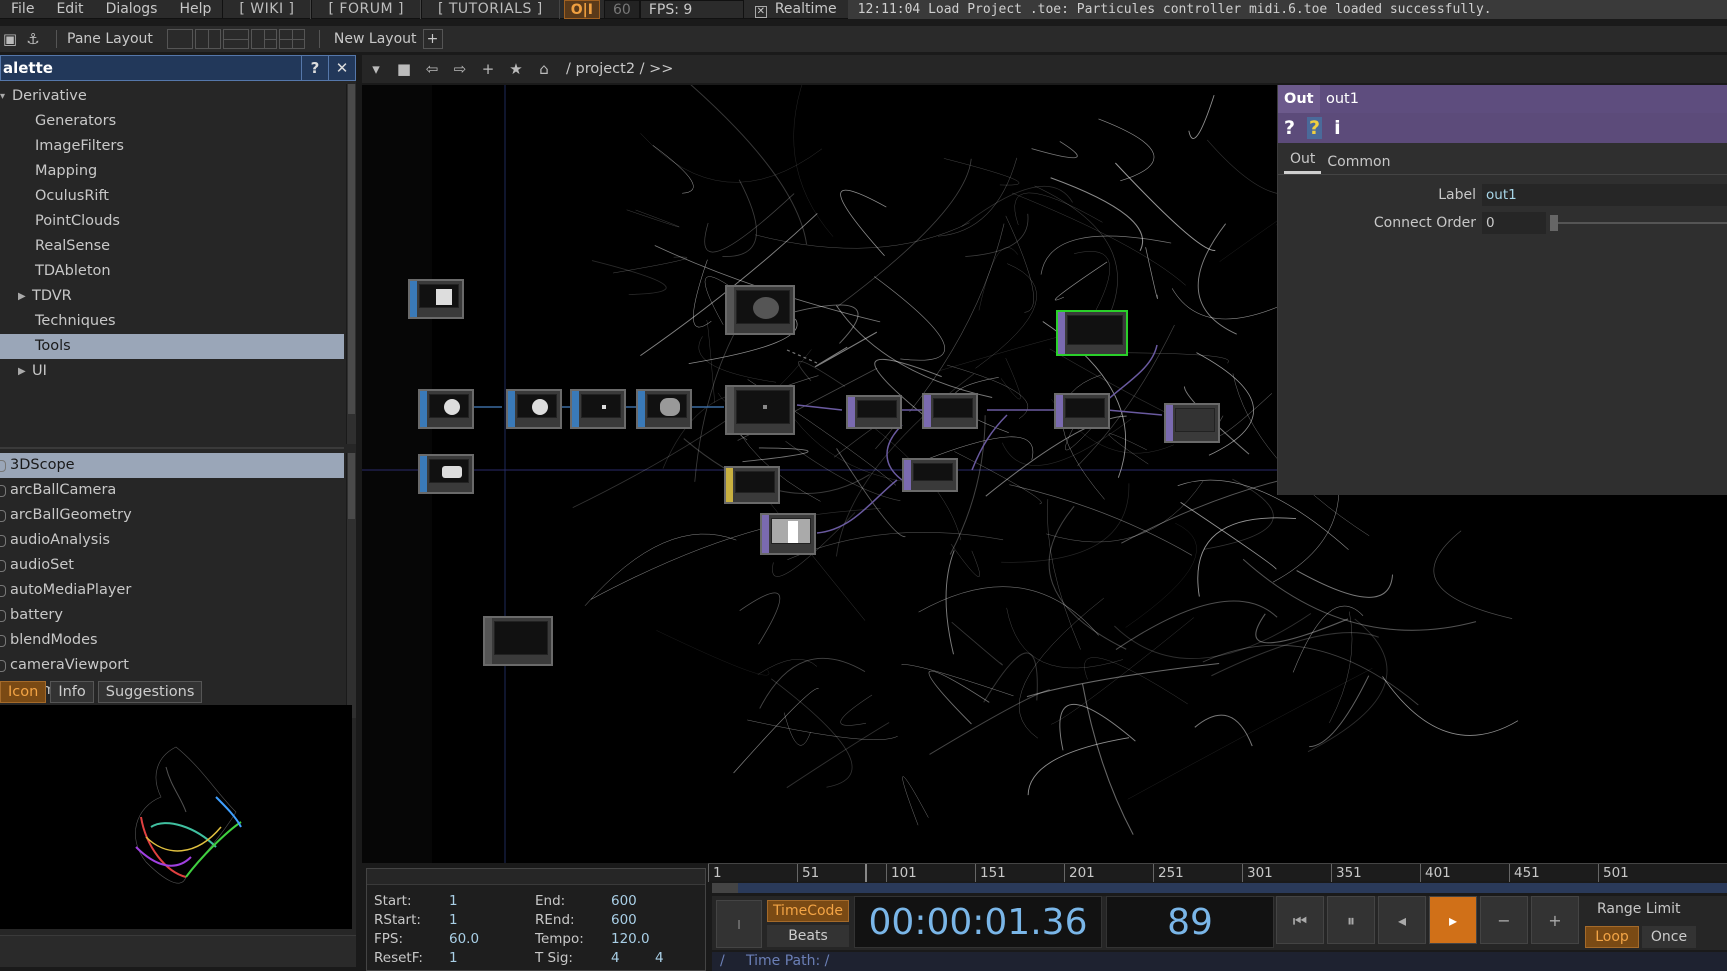  I want to click on operator-name-field: out1, so click(1523, 99).